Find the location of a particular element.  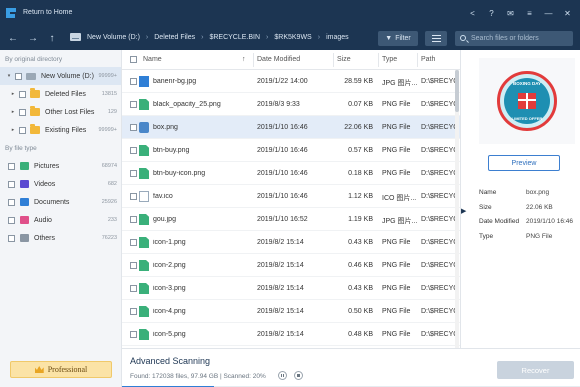

sort-up-icon: ↑ is located at coordinates (244, 59).